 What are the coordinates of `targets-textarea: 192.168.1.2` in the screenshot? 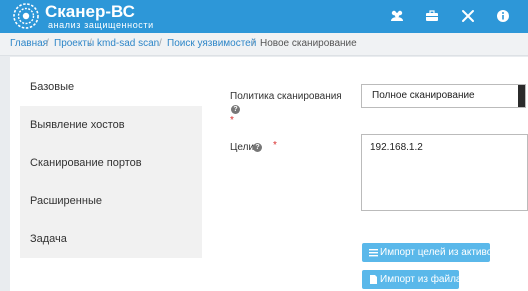 It's located at (444, 172).